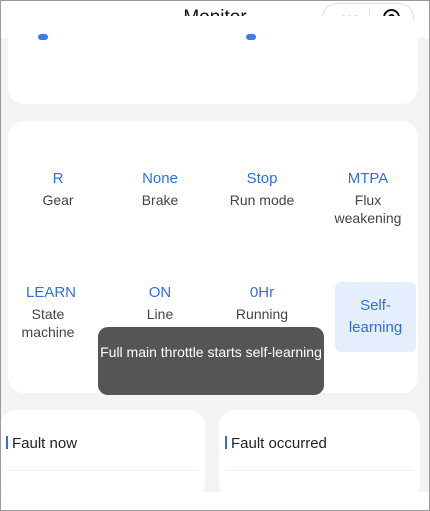  What do you see at coordinates (368, 178) in the screenshot?
I see `status-value: MTPA` at bounding box center [368, 178].